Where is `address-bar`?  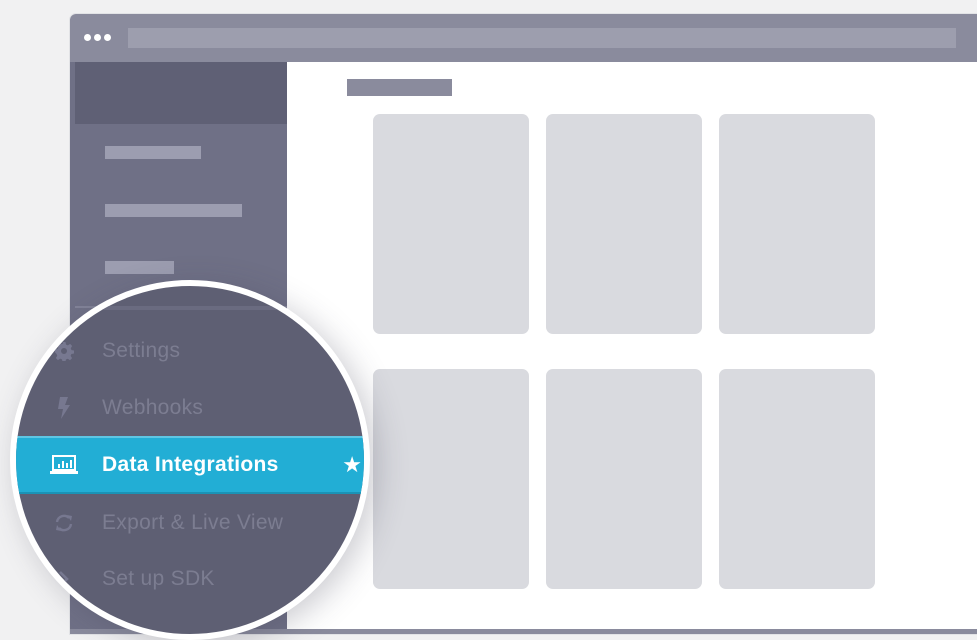 address-bar is located at coordinates (542, 38).